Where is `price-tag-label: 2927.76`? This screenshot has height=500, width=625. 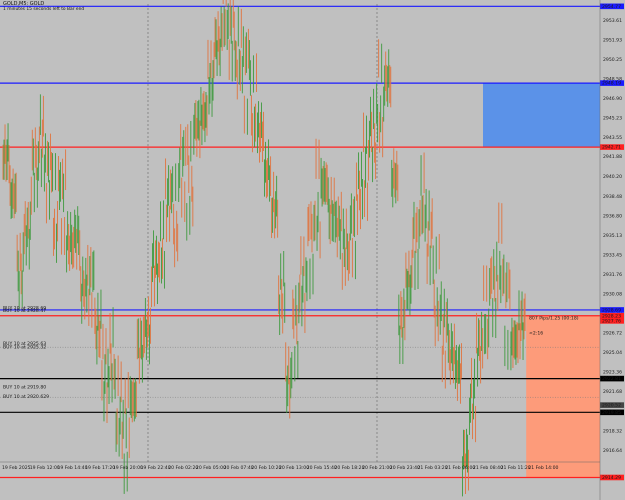
price-tag-label: 2927.76 is located at coordinates (611, 321).